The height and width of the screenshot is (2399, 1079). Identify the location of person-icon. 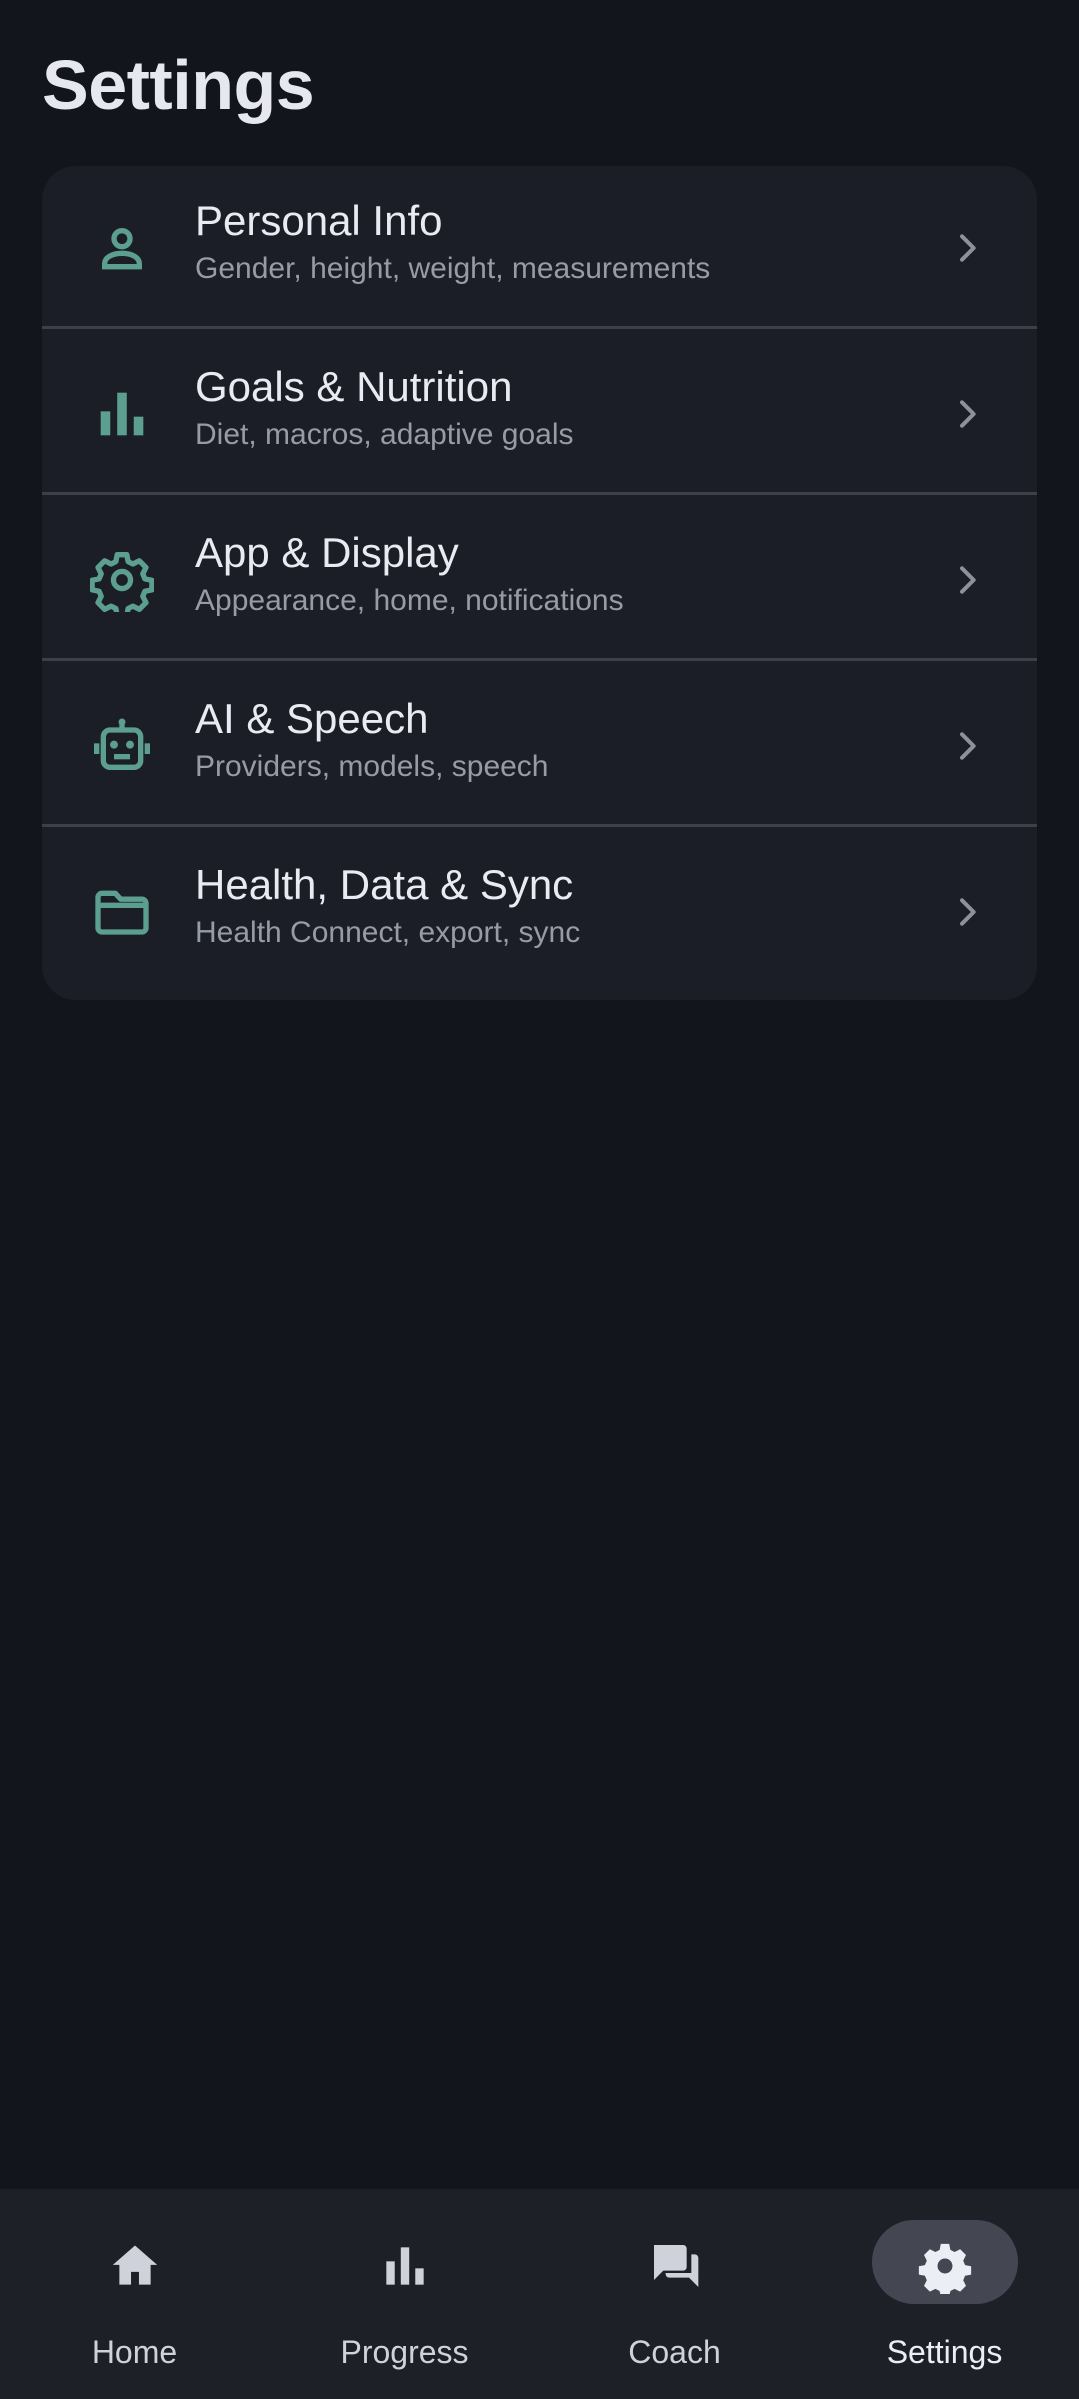
(122, 248).